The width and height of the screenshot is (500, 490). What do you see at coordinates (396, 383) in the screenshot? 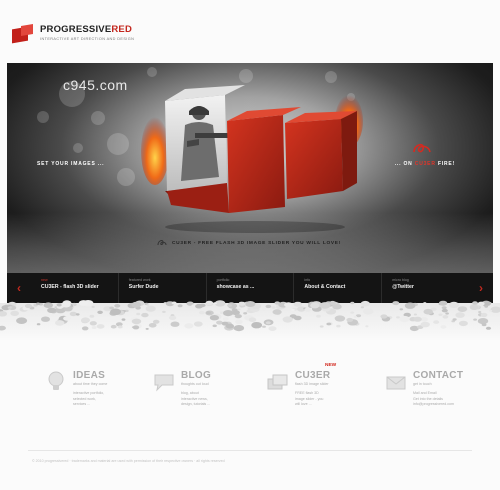
I see `envelope-icon` at bounding box center [396, 383].